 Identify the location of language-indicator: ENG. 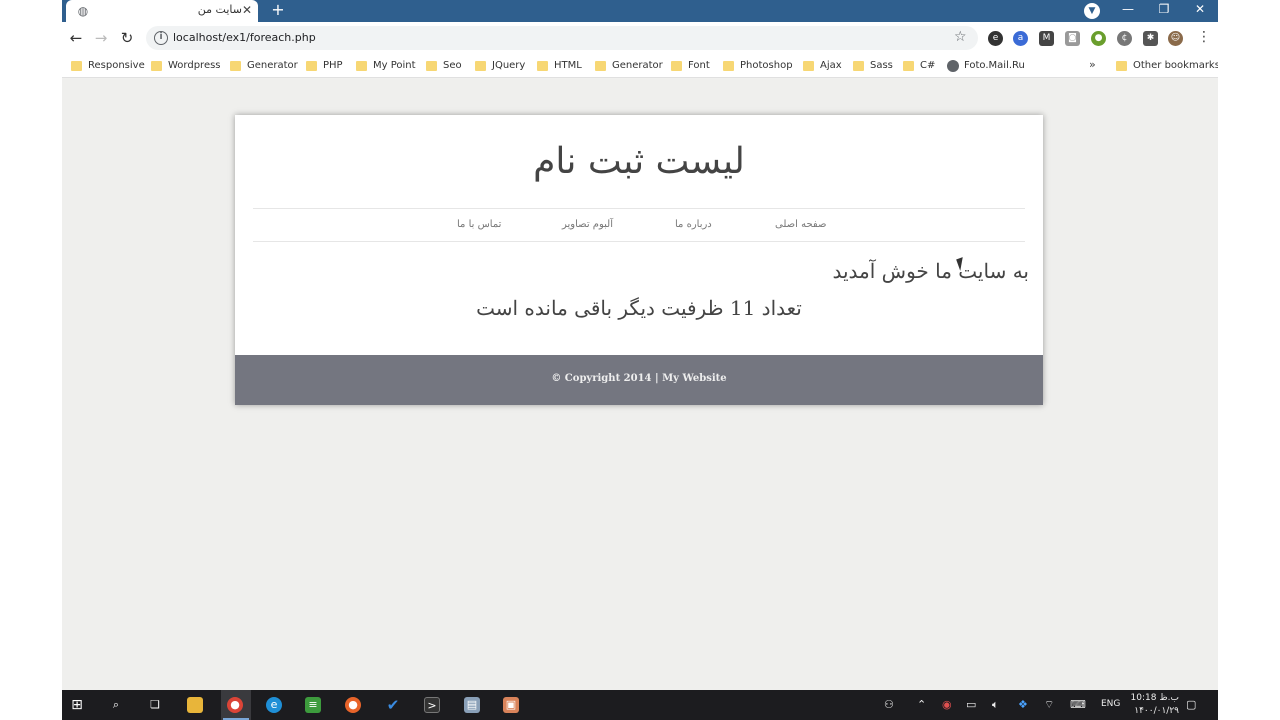
(1110, 704).